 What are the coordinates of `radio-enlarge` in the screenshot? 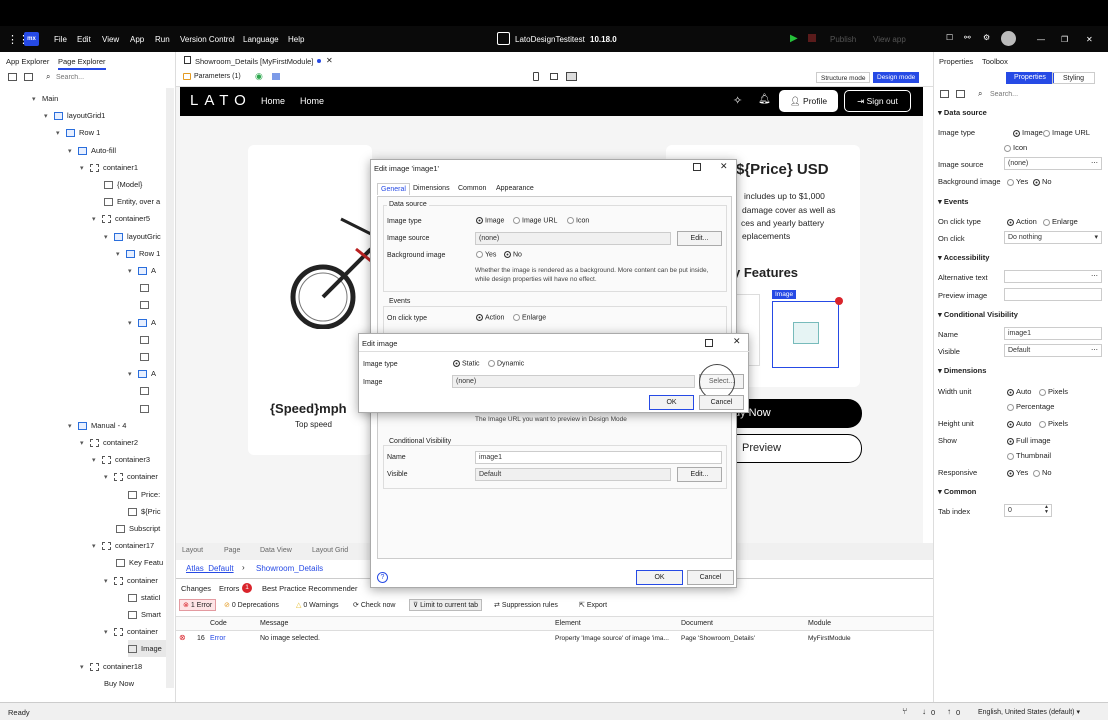 It's located at (516, 317).